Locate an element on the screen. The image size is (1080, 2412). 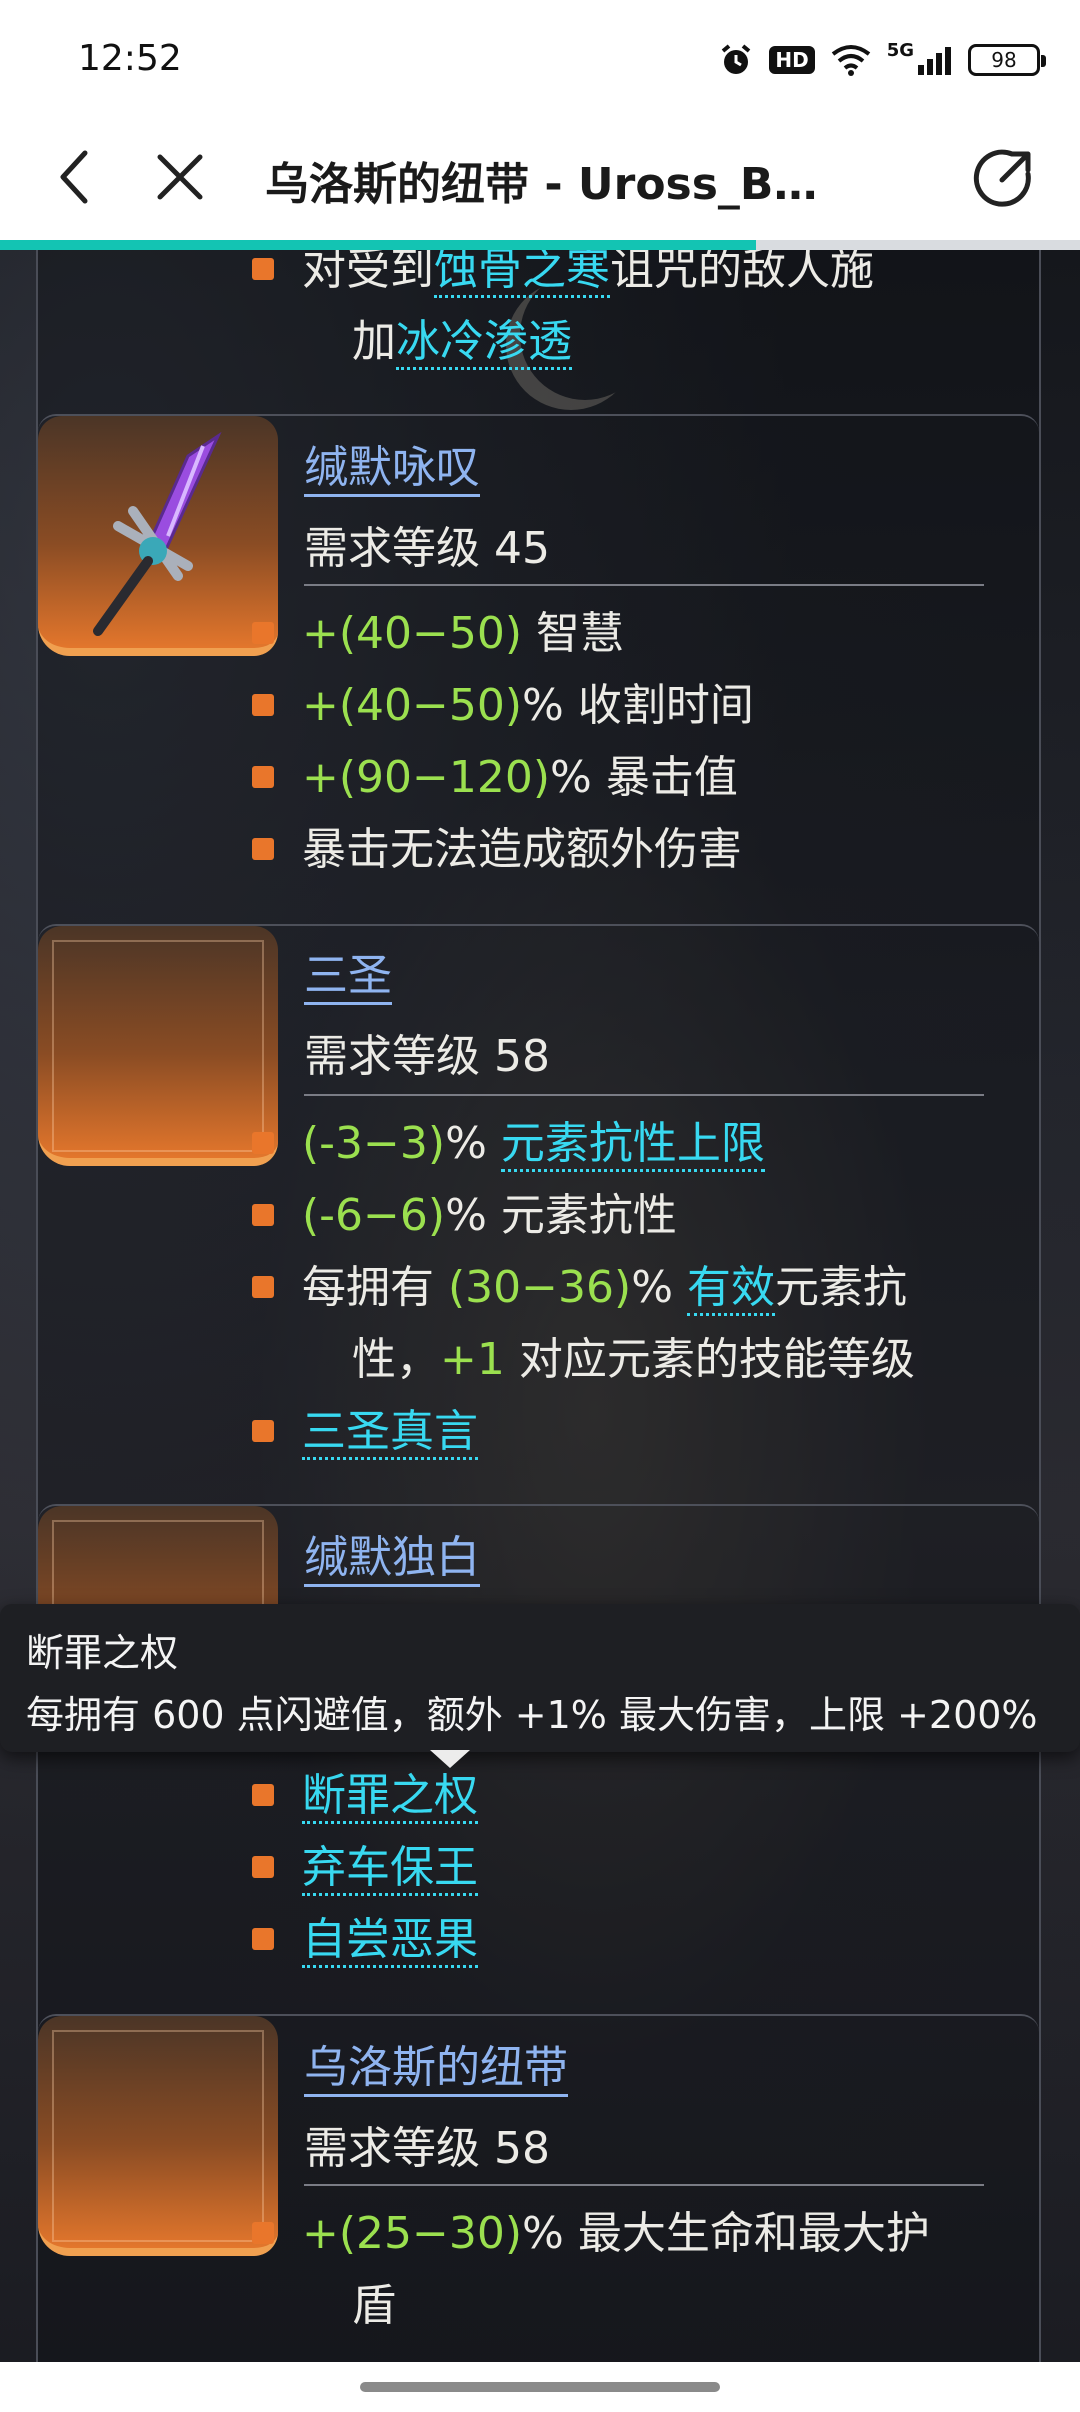
required-level: 需求等级 45 is located at coordinates (427, 548).